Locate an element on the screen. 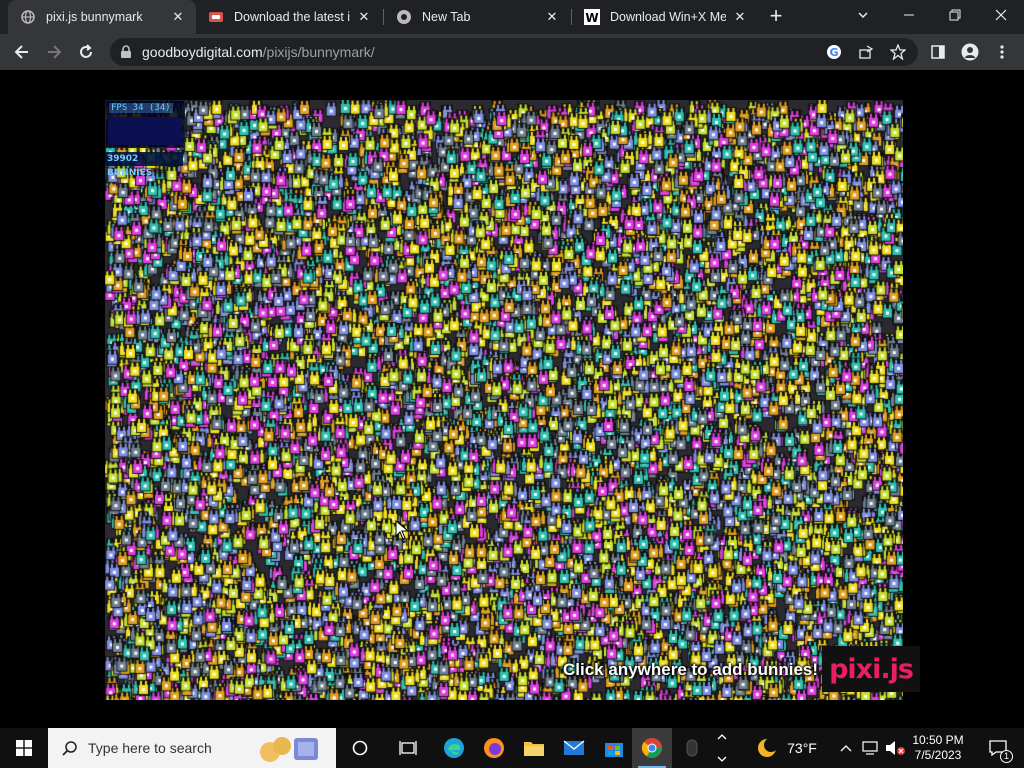  search-highlight-art-icon is located at coordinates (289, 749).